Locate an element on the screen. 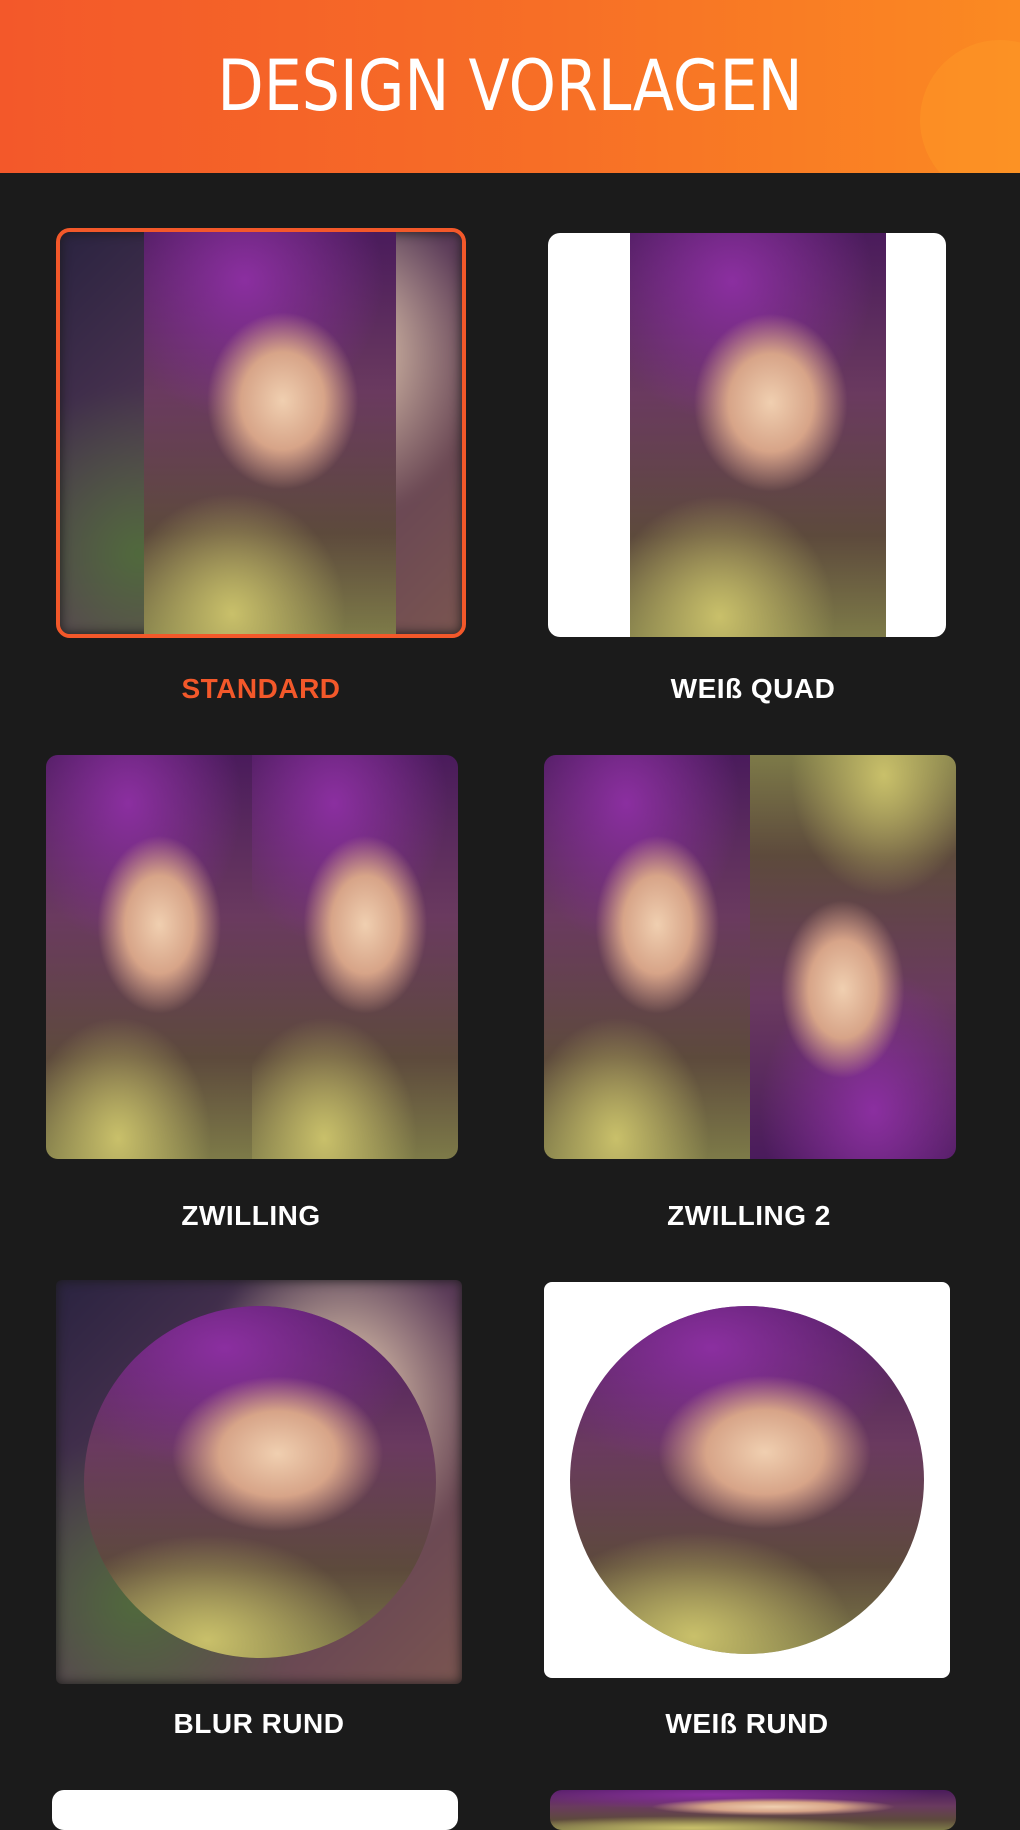 Image resolution: width=1020 pixels, height=1830 pixels. template-label: ZWILLING is located at coordinates (251, 1215).